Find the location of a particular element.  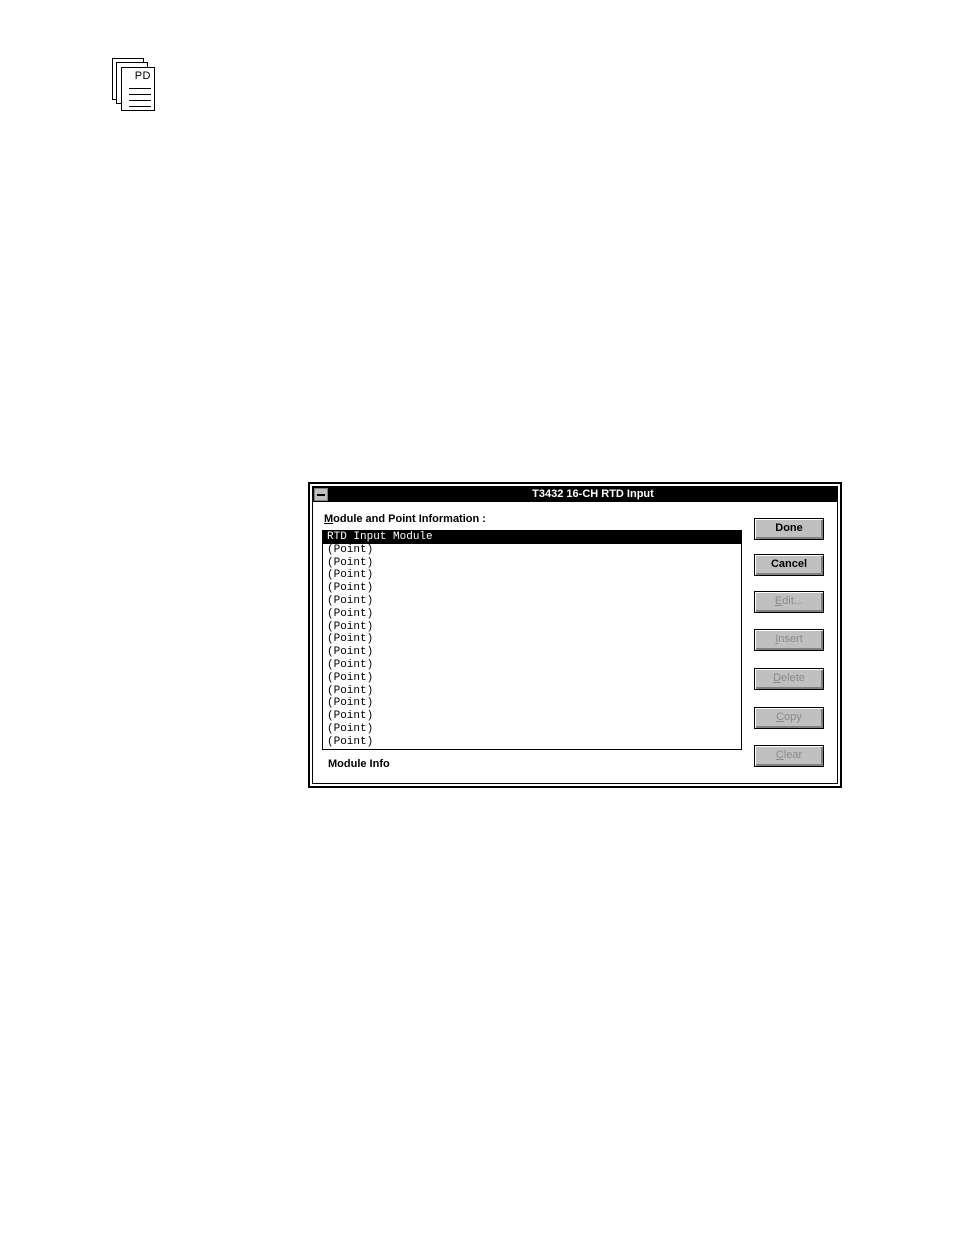

delete-button: Delete is located at coordinates (789, 679).